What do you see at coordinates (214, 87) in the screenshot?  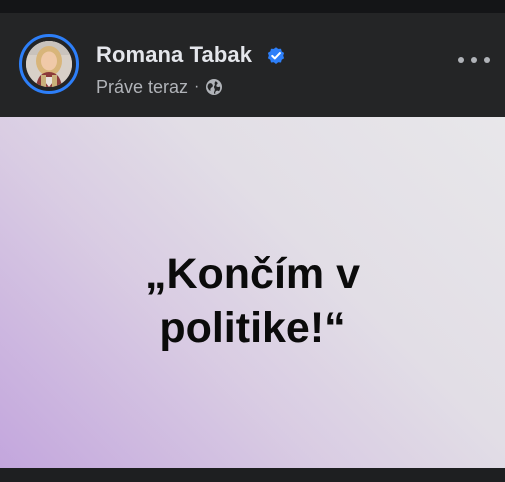 I see `globe-icon` at bounding box center [214, 87].